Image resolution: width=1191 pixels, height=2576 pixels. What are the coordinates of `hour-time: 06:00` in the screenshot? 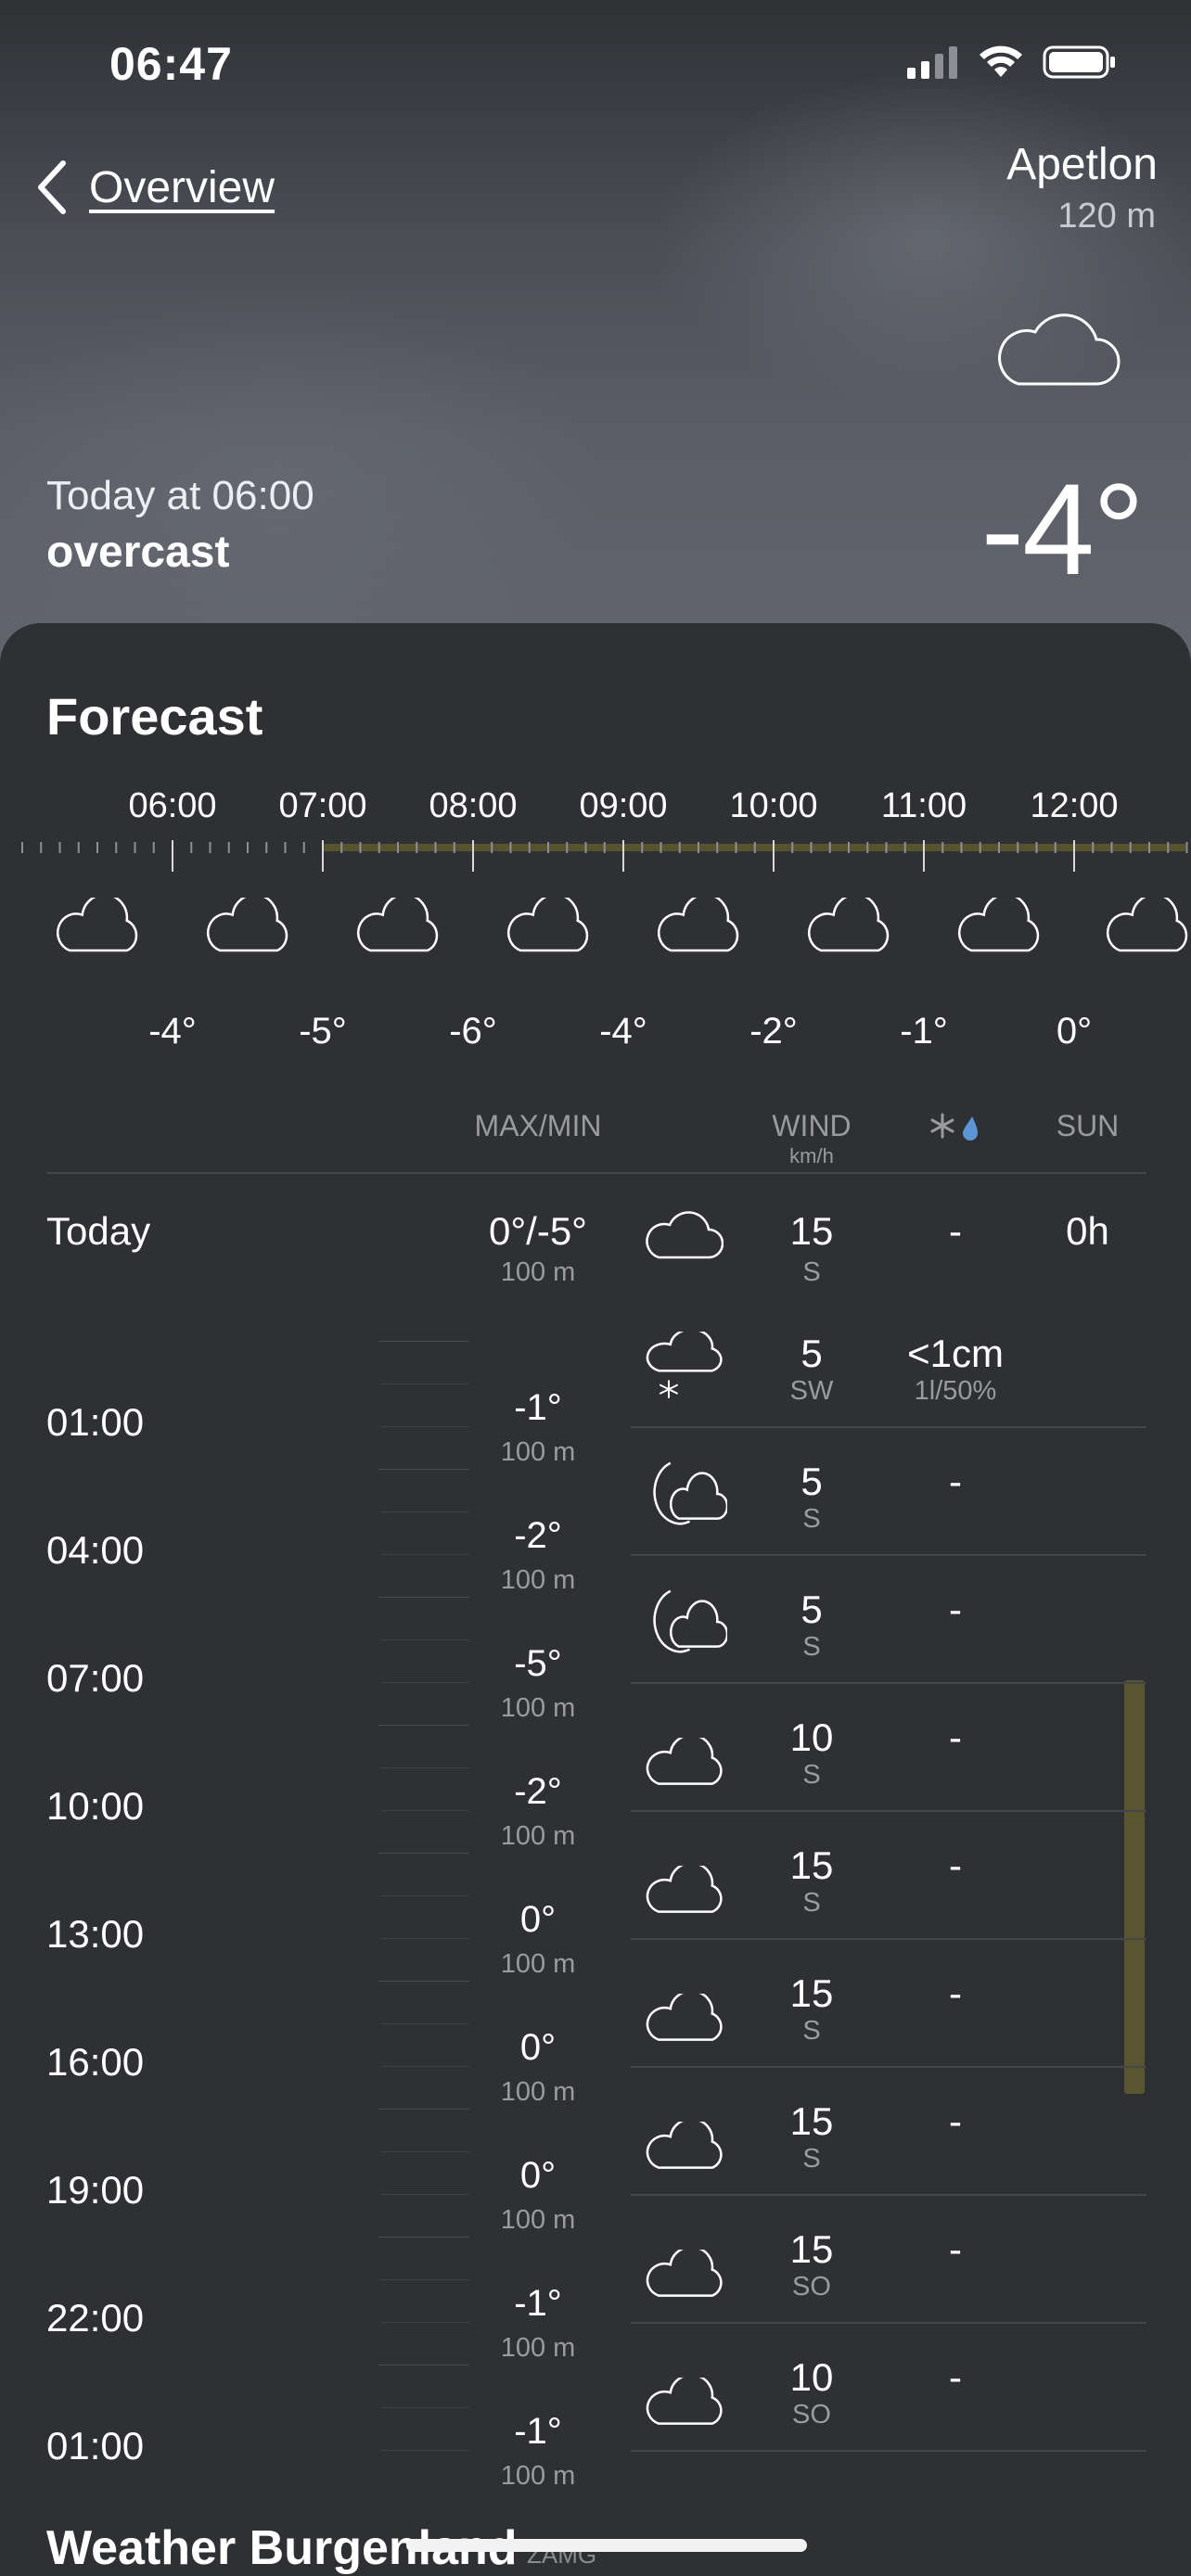 It's located at (172, 806).